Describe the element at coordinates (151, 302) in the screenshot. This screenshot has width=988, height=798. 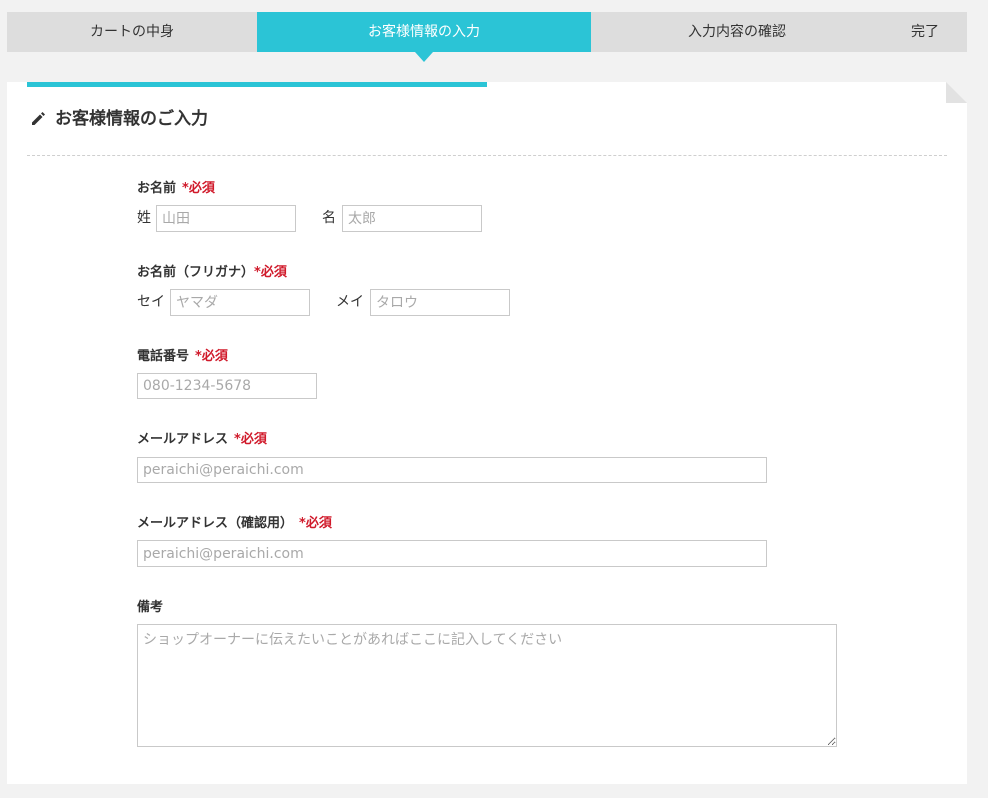
I see `kana-last-label: セイ` at that location.